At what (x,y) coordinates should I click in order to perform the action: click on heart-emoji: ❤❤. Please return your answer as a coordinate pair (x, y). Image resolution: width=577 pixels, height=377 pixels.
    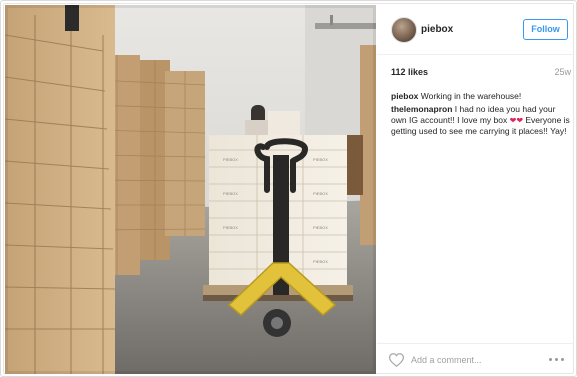
    Looking at the image, I should click on (516, 120).